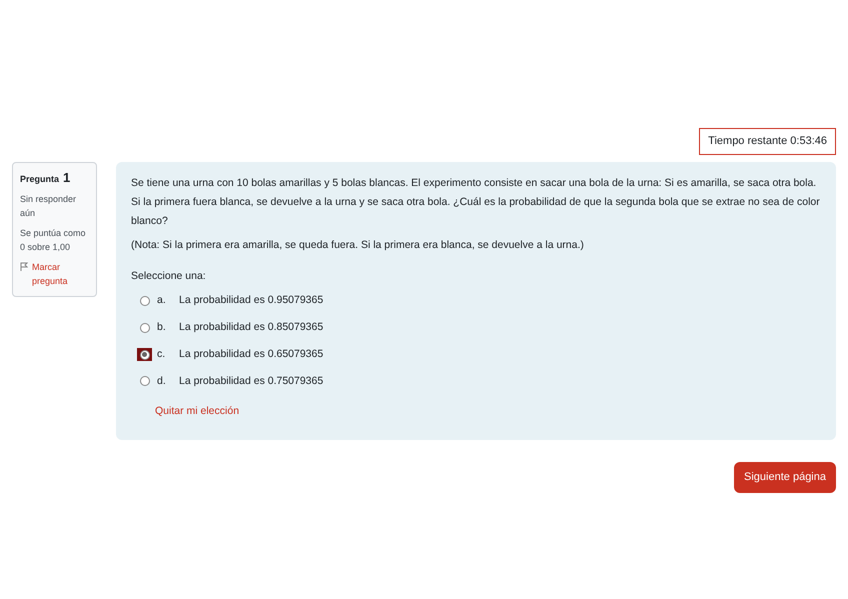  What do you see at coordinates (53, 240) in the screenshot?
I see `grade-text: Se puntúa como 0 sobre 1,00` at bounding box center [53, 240].